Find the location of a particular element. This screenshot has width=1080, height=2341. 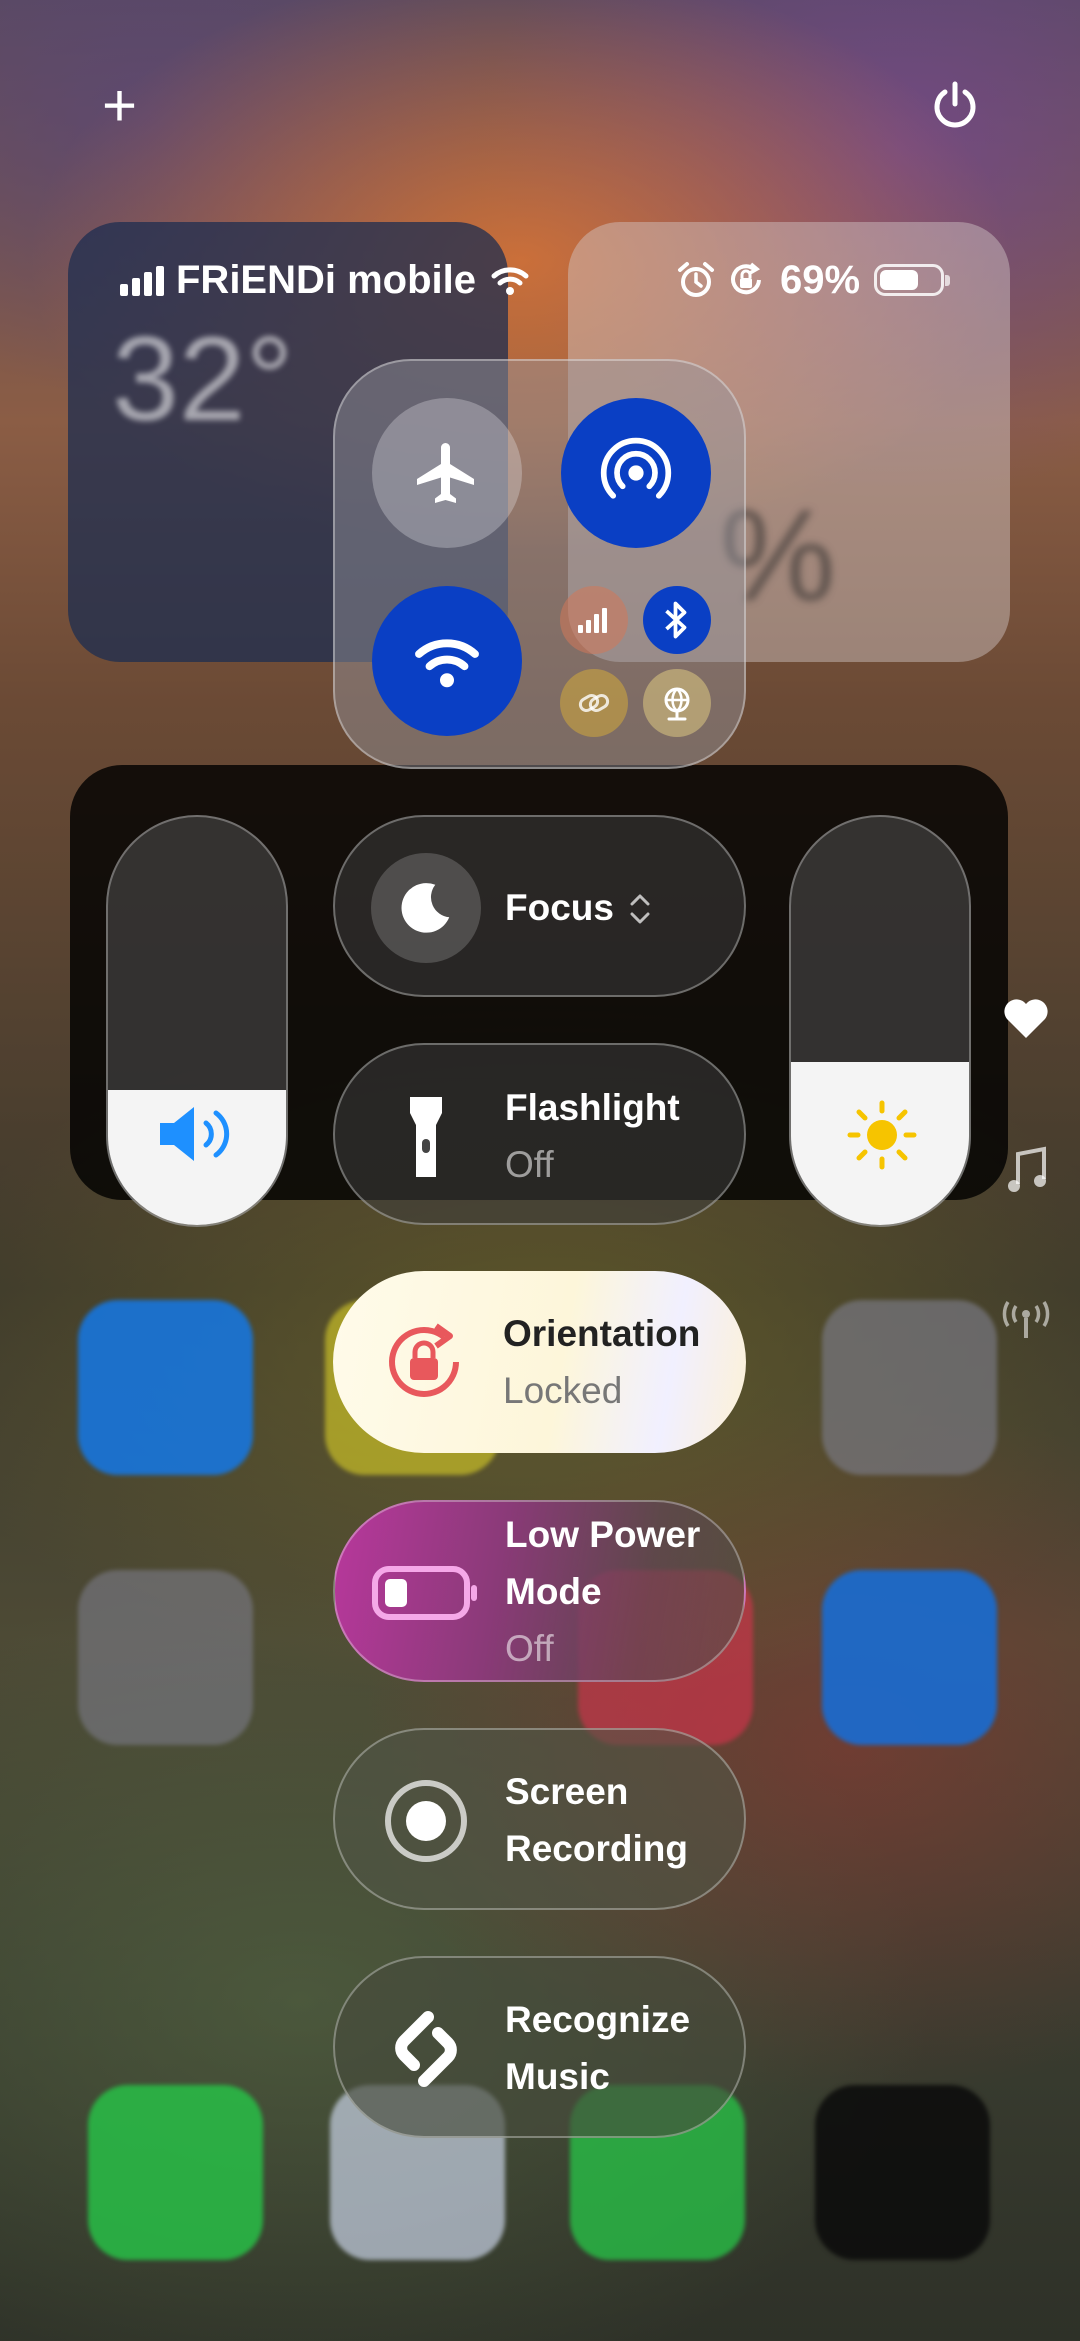

orientation-label: Orientation Locked is located at coordinates (601, 1362).